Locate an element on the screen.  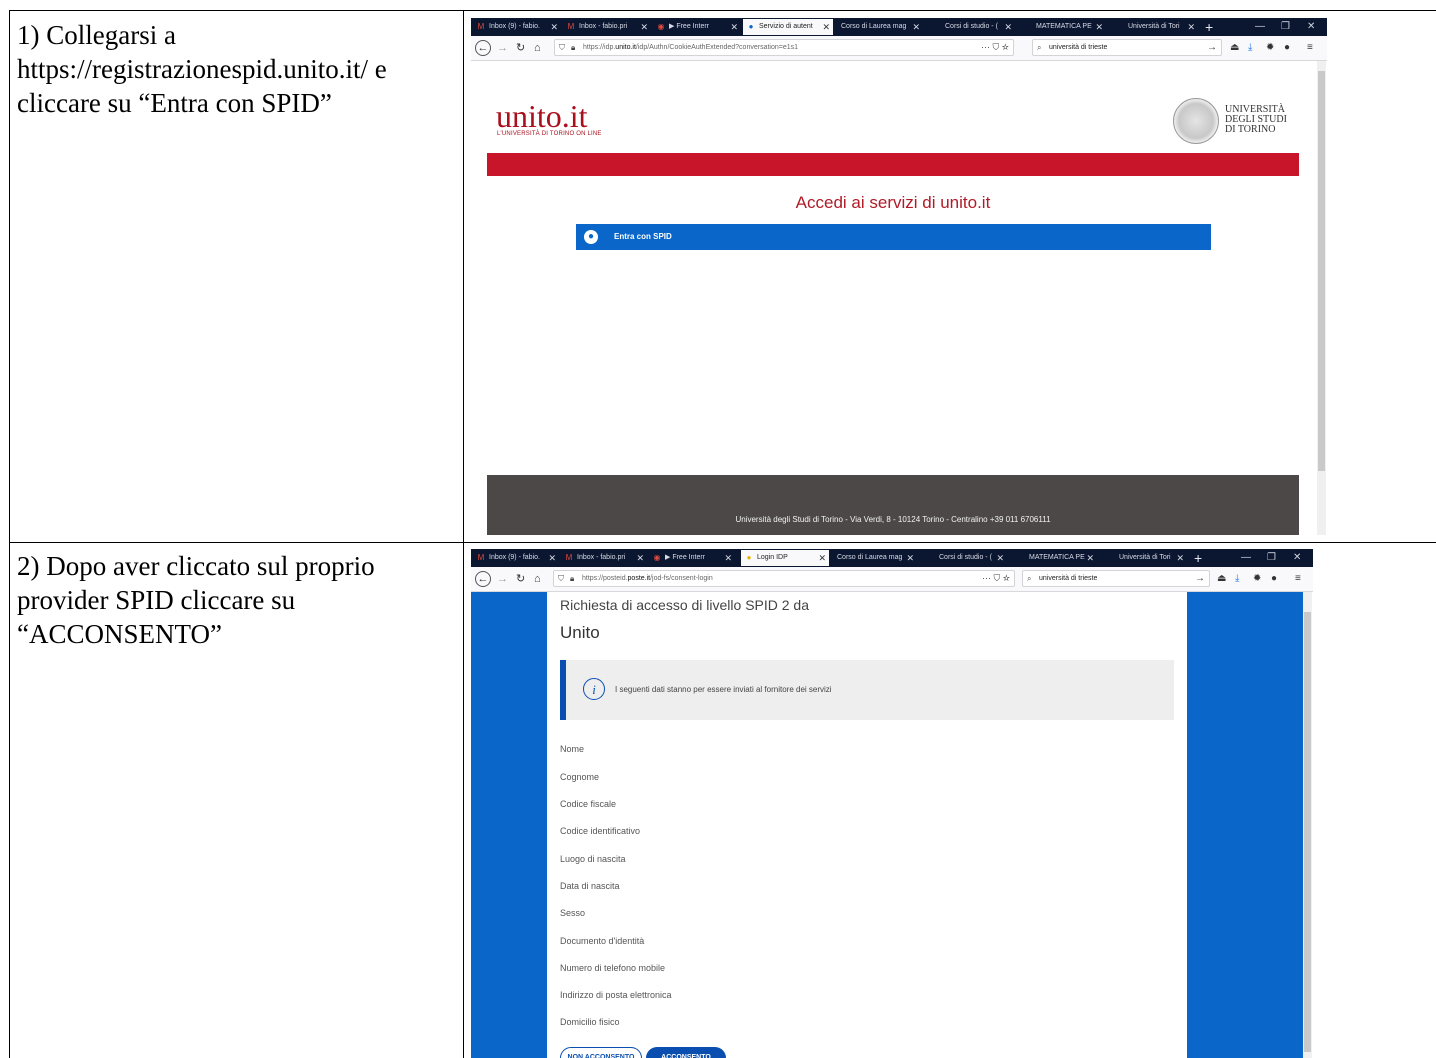
spid-login-button: ● Entra con SPID is located at coordinates (893, 237).